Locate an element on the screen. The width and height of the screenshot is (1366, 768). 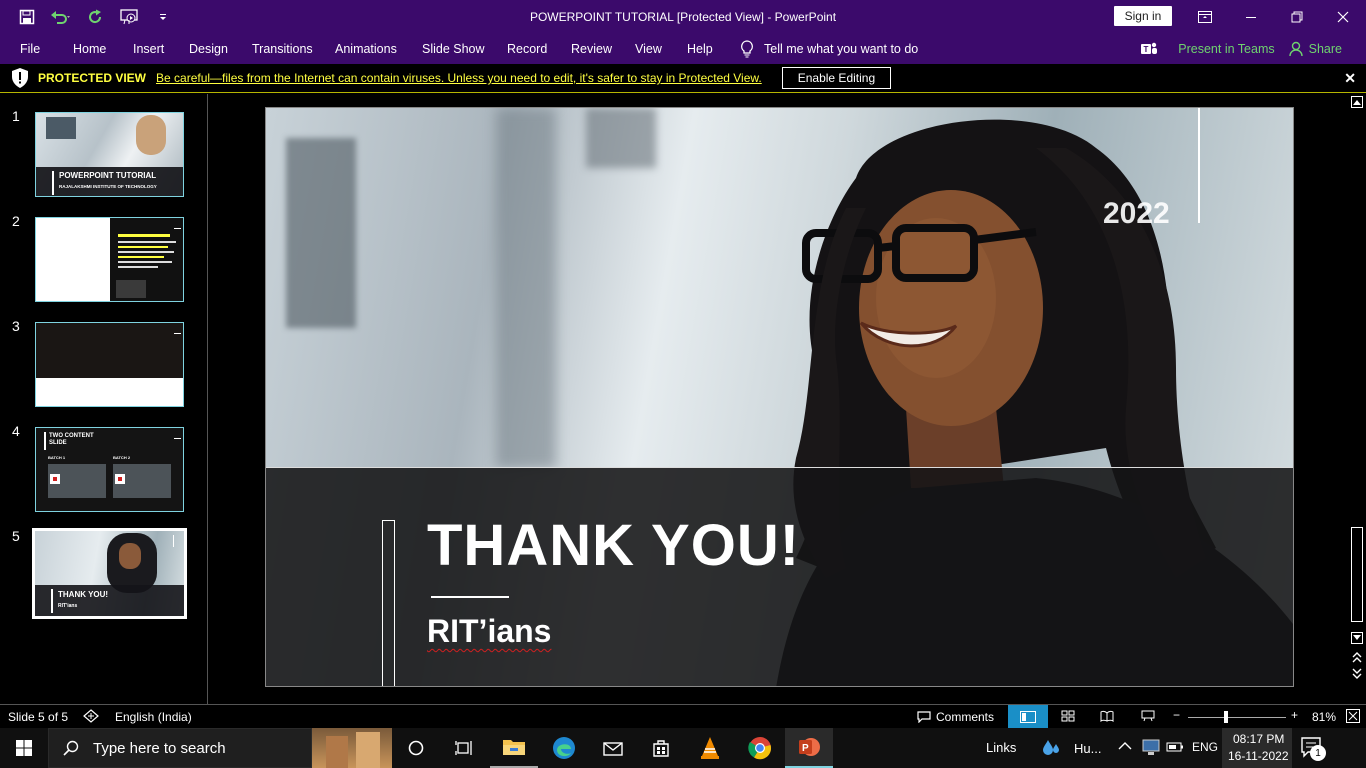
tab-transitions: Transitions is located at coordinates (282, 48).